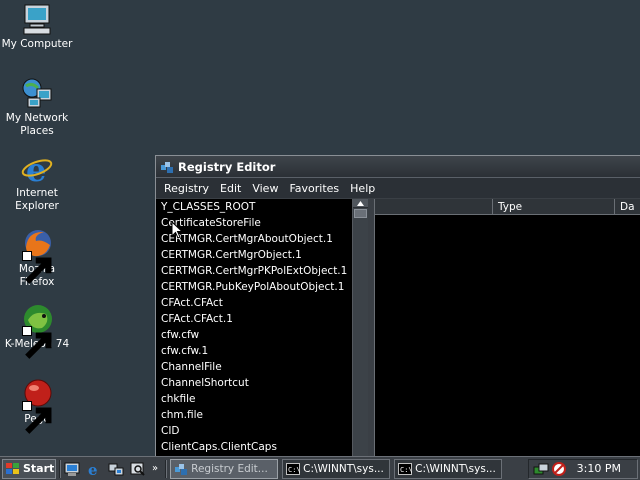 The image size is (640, 480). Describe the element at coordinates (599, 468) in the screenshot. I see `clock: 3:10 PM` at that location.